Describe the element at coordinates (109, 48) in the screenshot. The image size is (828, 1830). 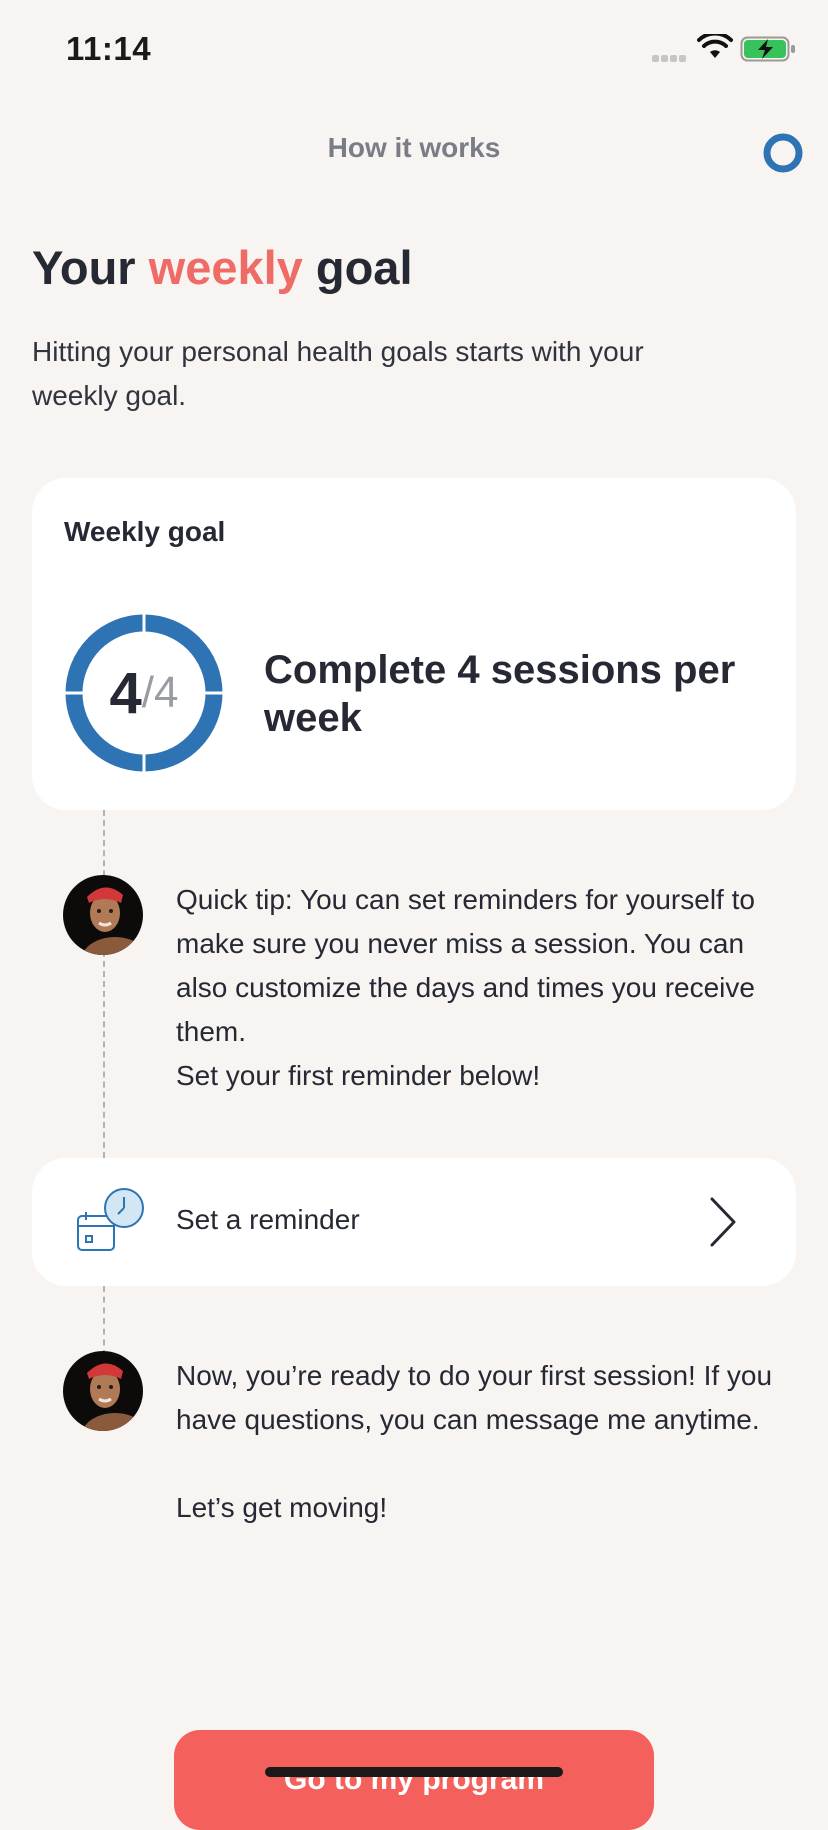
I see `status-time: 11:14` at that location.